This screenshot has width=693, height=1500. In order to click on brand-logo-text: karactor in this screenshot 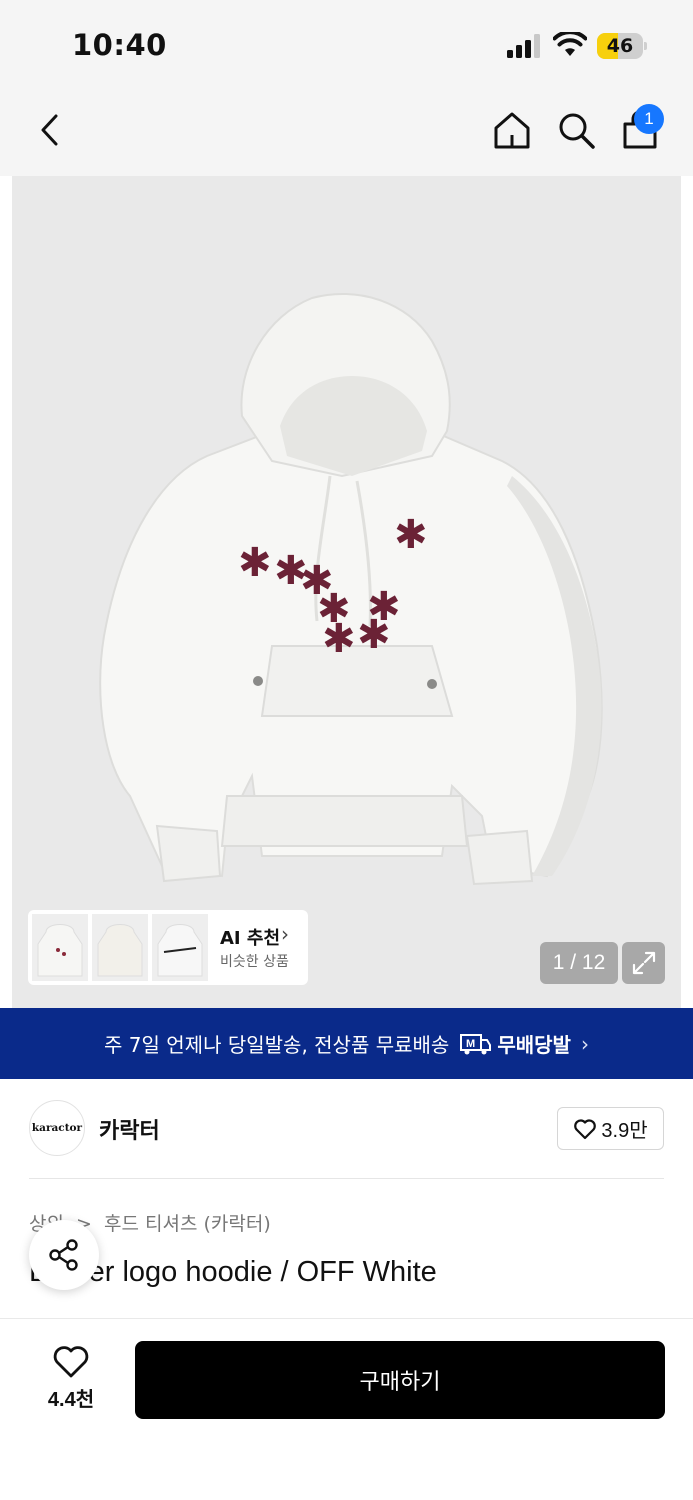, I will do `click(57, 1128)`.